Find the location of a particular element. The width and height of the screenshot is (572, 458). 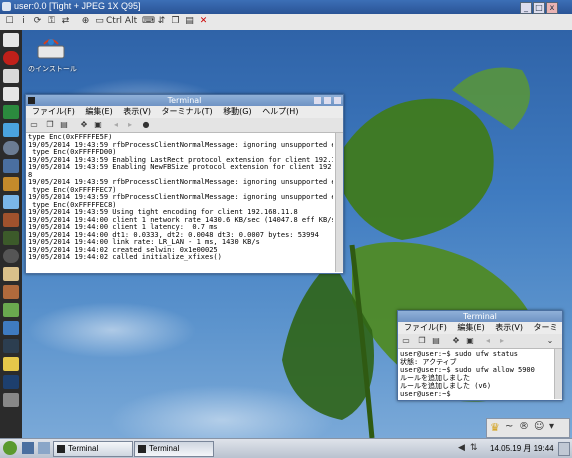

dock-network-icon is located at coordinates (11, 202).